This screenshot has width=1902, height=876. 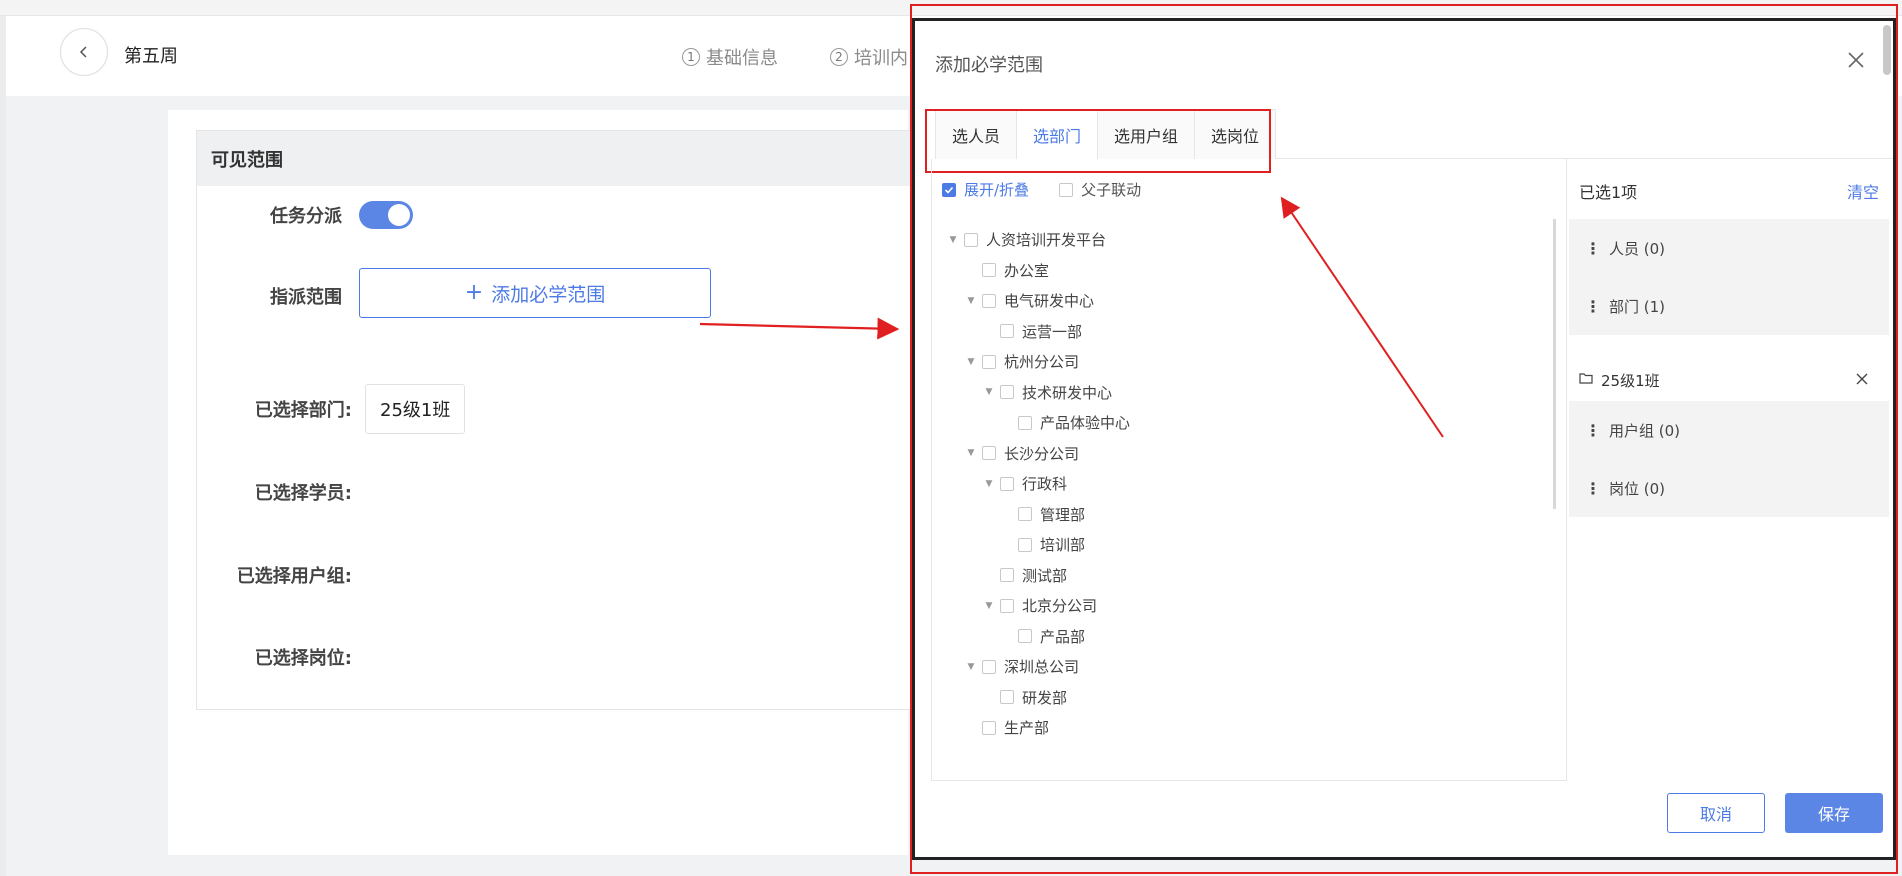 What do you see at coordinates (1863, 191) in the screenshot?
I see `clear-button: 清空` at bounding box center [1863, 191].